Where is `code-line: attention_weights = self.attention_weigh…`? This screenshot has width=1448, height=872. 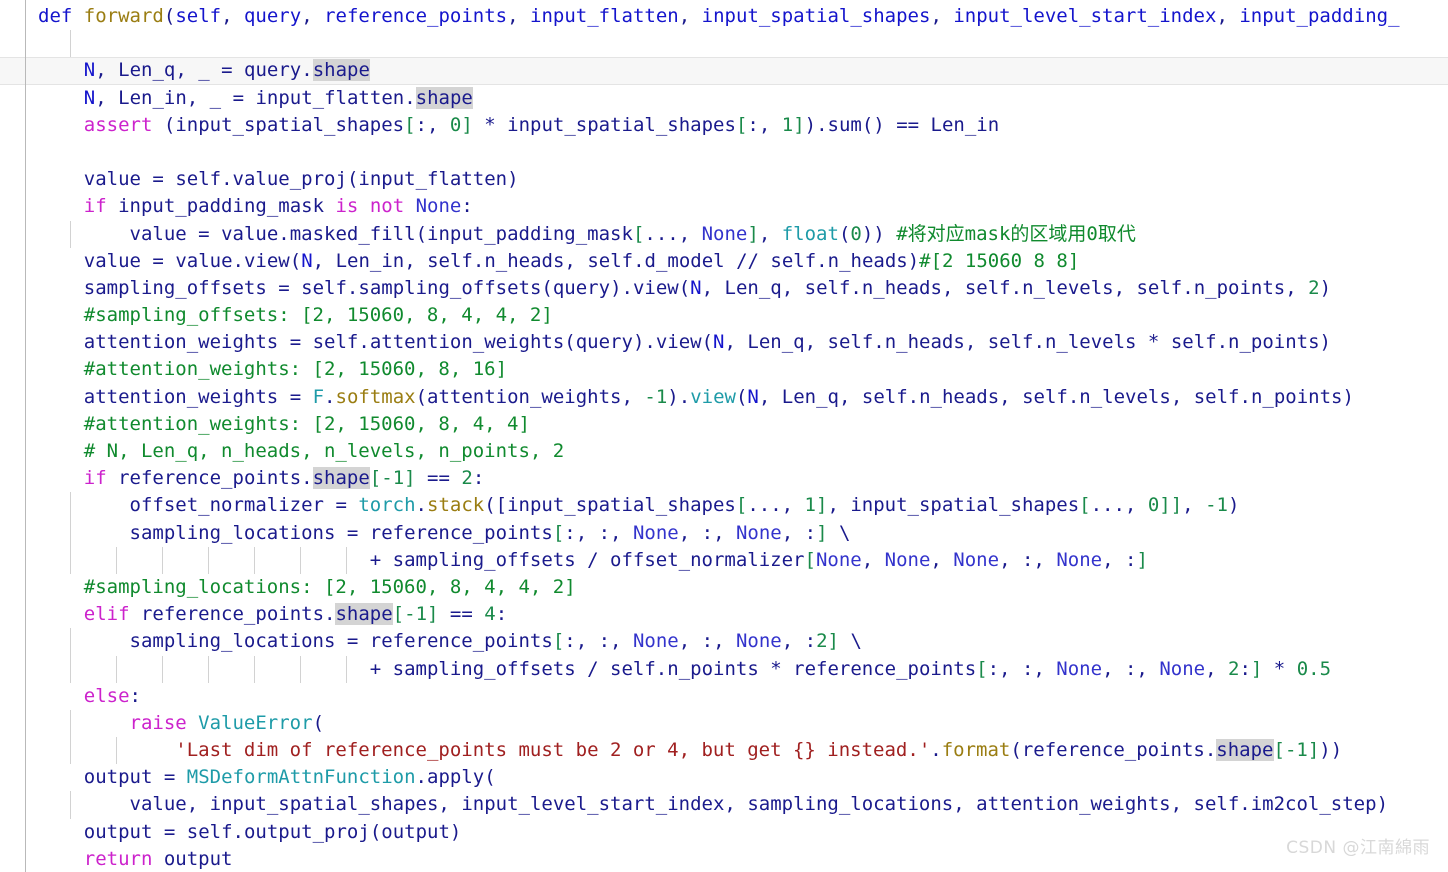 code-line: attention_weights = self.attention_weigh… is located at coordinates (724, 342).